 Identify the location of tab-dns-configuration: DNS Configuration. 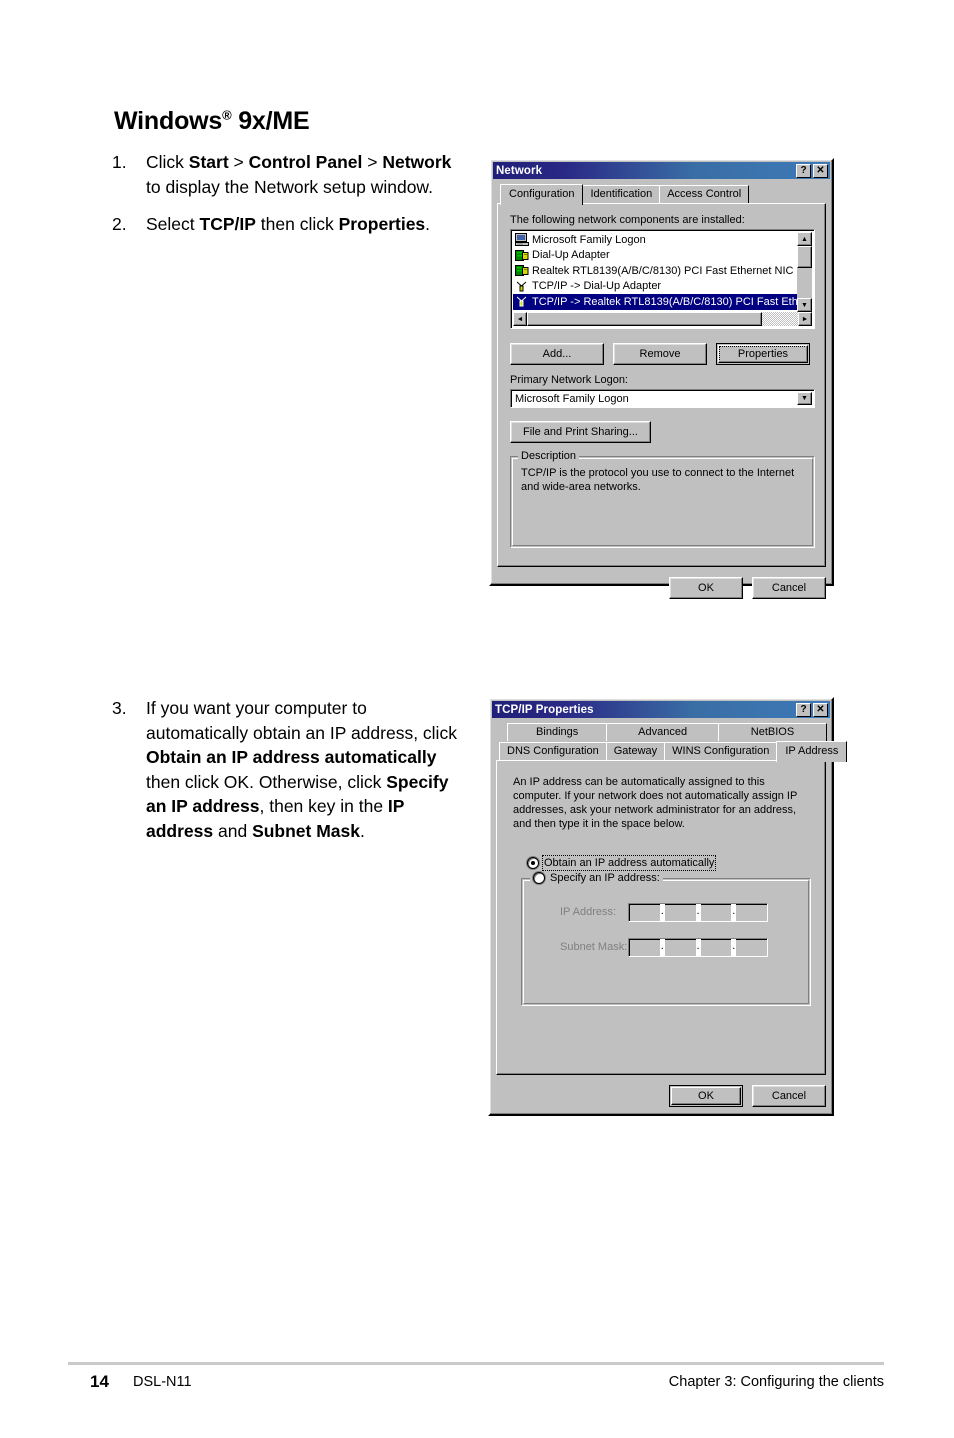
(553, 751).